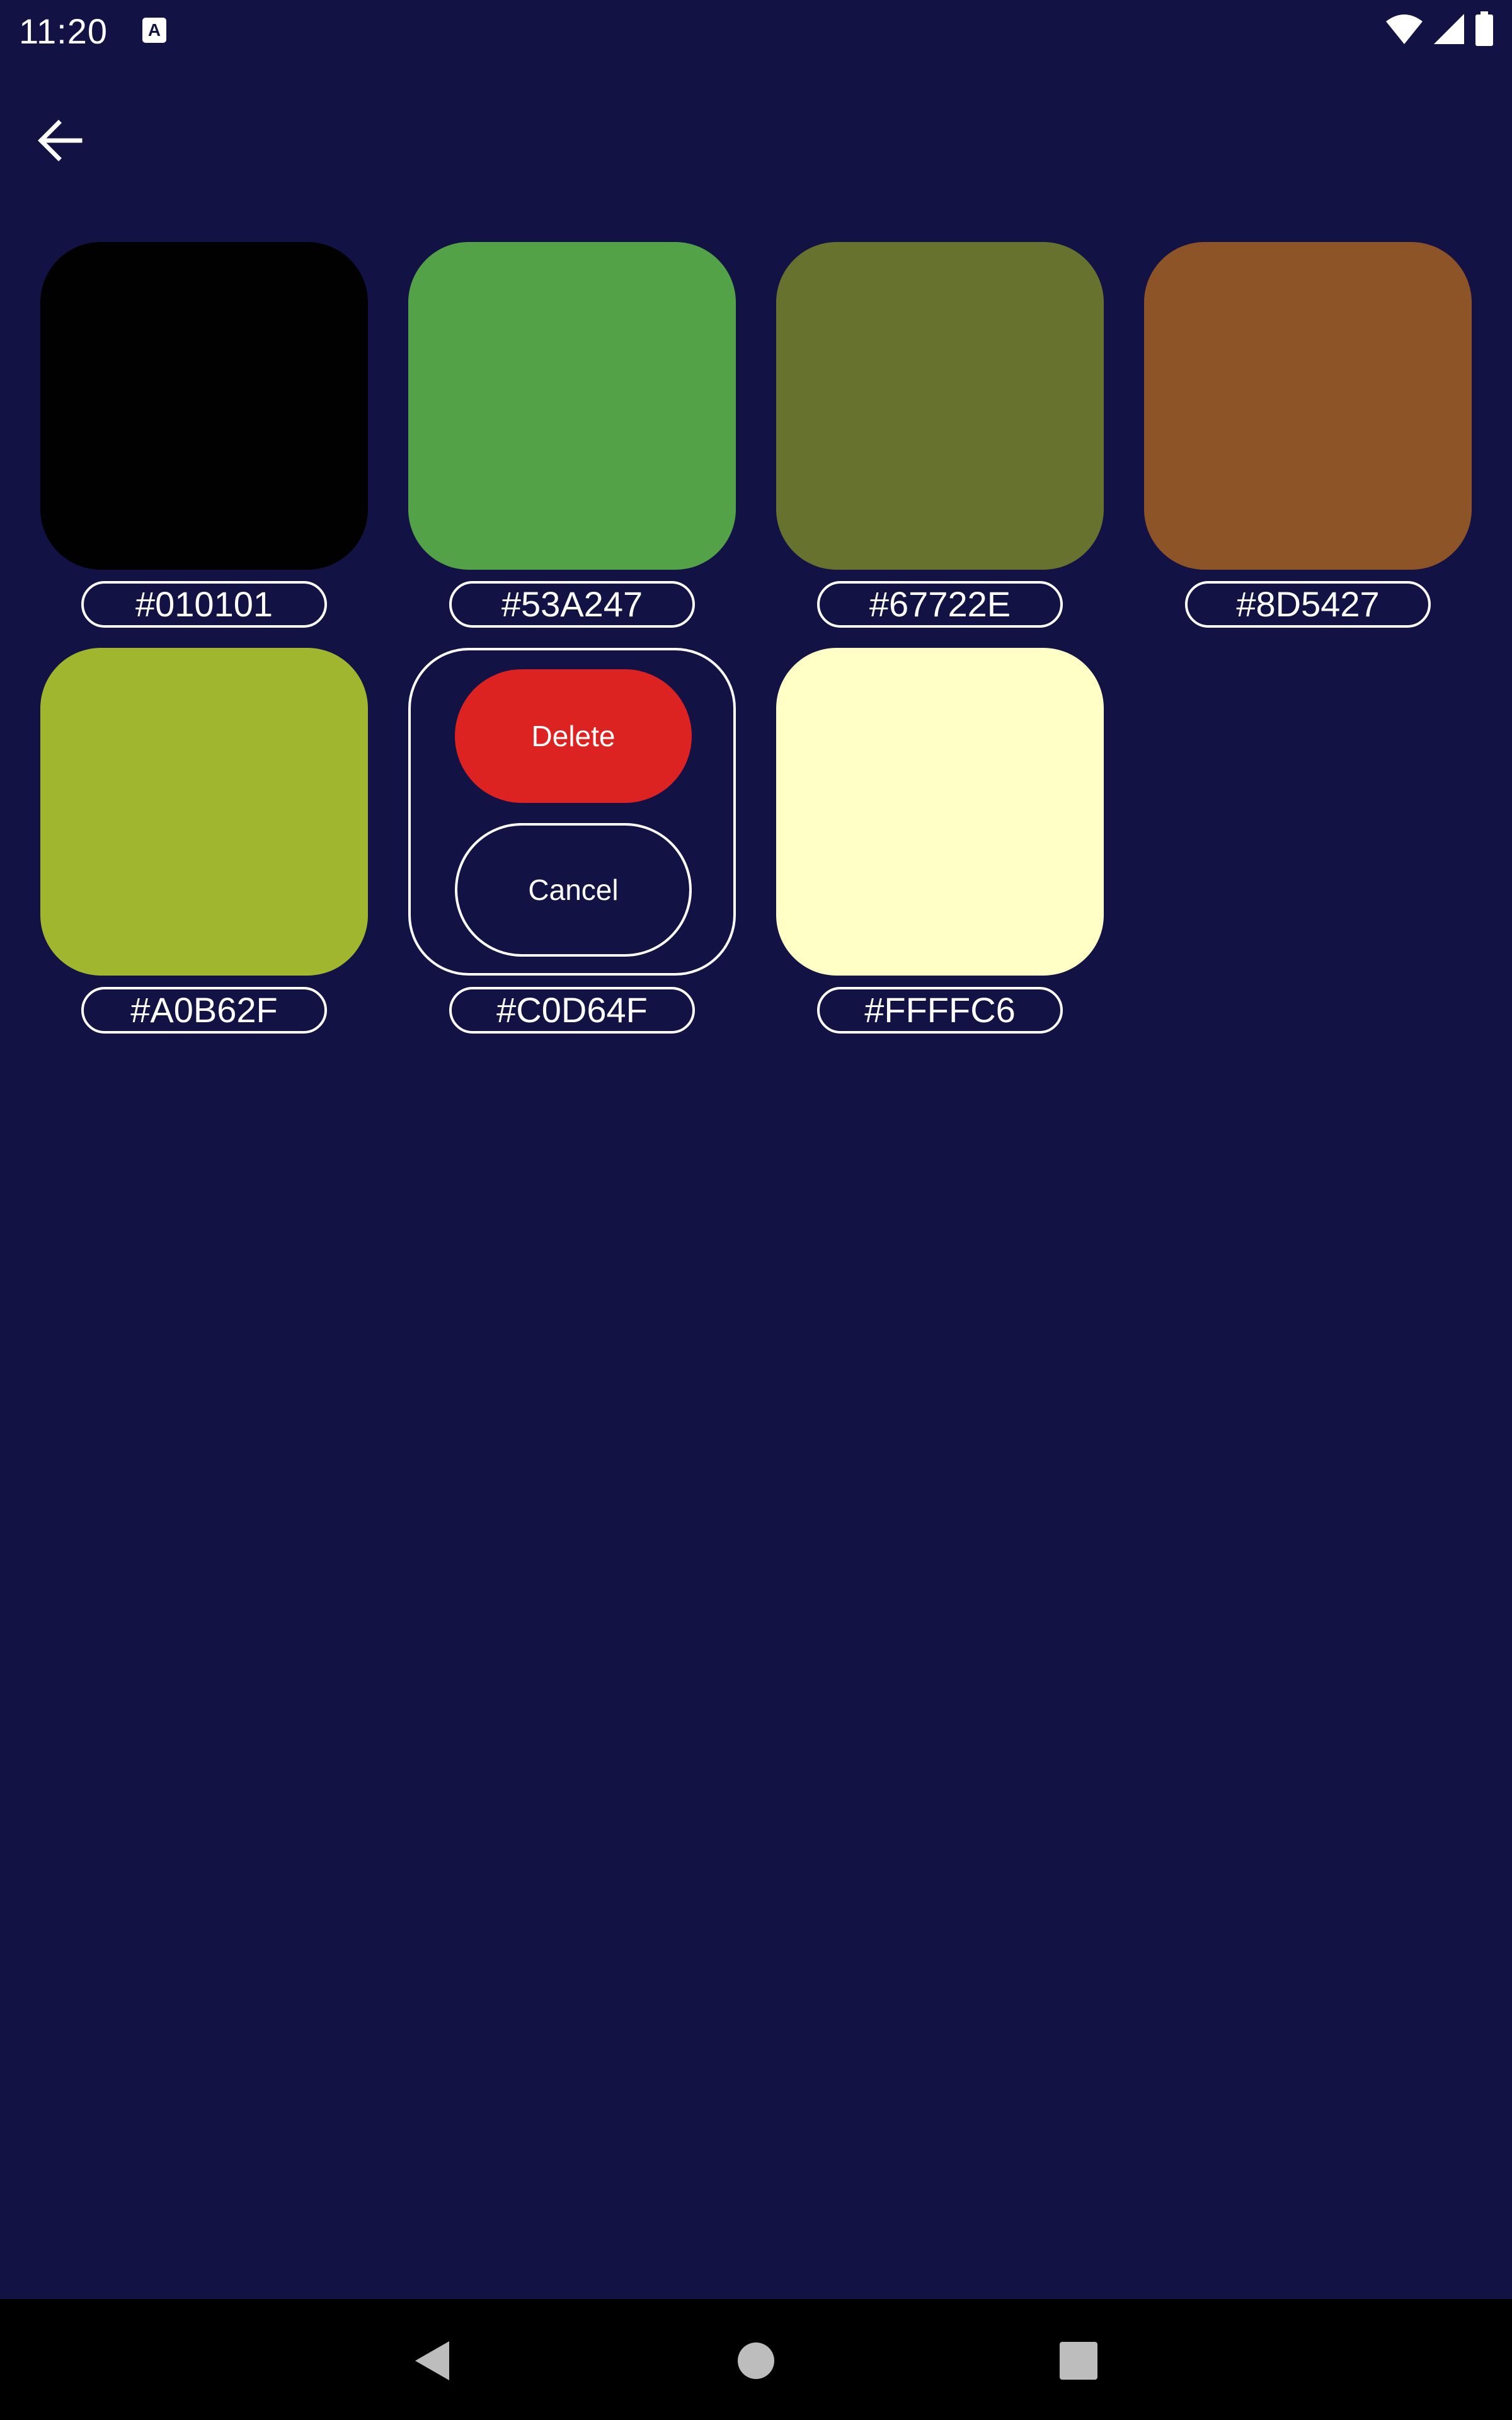 This screenshot has height=2420, width=1512. I want to click on hex-label: #53A247, so click(572, 605).